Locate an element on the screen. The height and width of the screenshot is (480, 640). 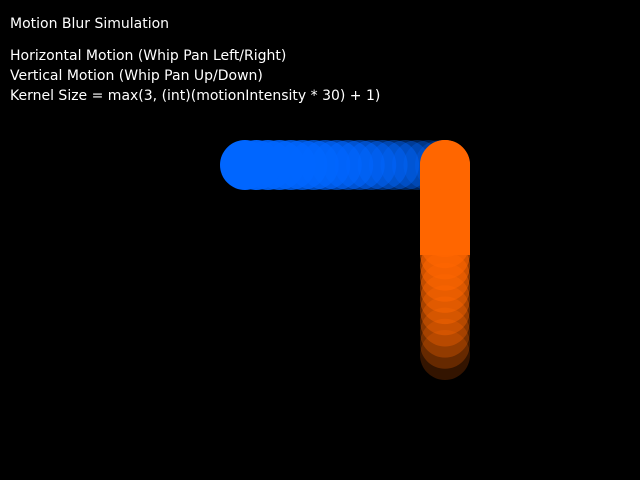
horizontal-blur-sample is located at coordinates (245, 165).